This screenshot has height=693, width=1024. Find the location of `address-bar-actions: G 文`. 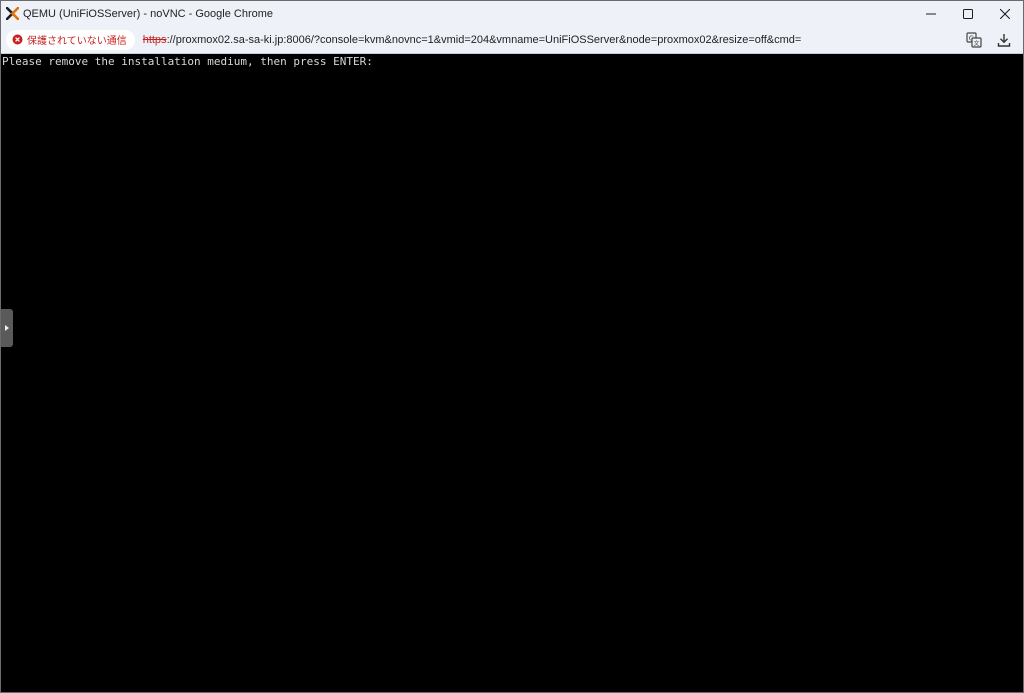

address-bar-actions: G 文 is located at coordinates (989, 39).